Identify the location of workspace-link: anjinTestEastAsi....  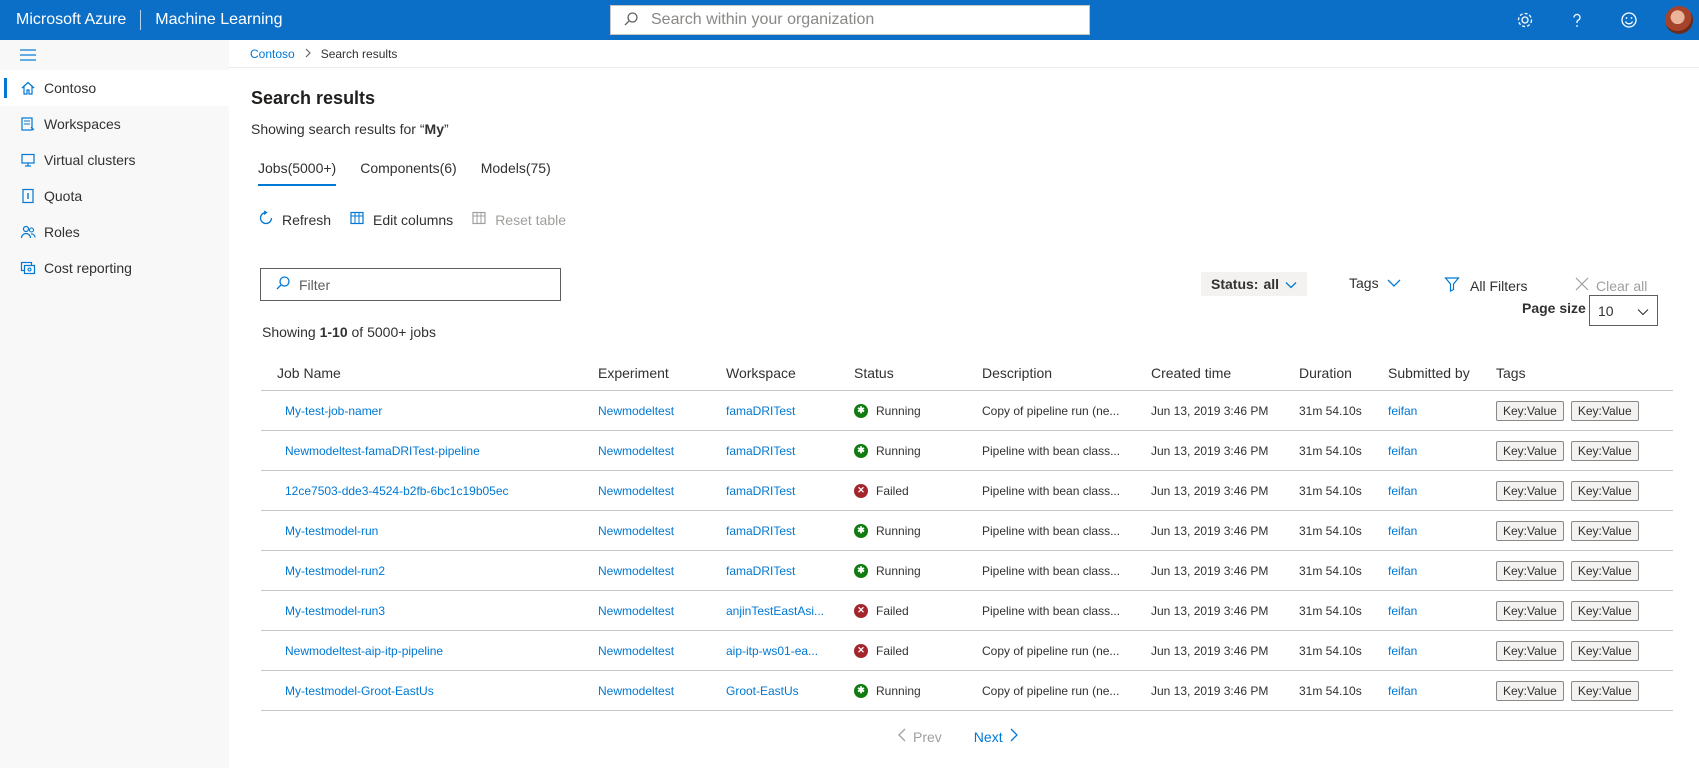
(790, 611).